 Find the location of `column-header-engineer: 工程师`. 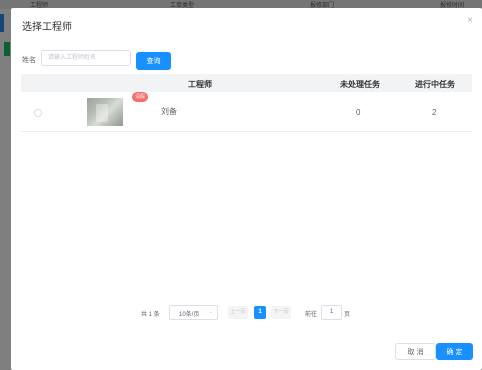

column-header-engineer: 工程师 is located at coordinates (200, 84).